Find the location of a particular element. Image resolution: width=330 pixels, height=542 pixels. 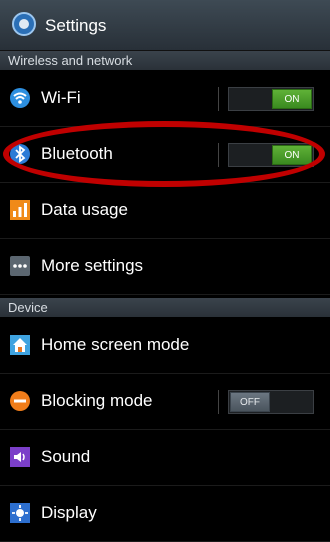

blocking-icon is located at coordinates (20, 401).